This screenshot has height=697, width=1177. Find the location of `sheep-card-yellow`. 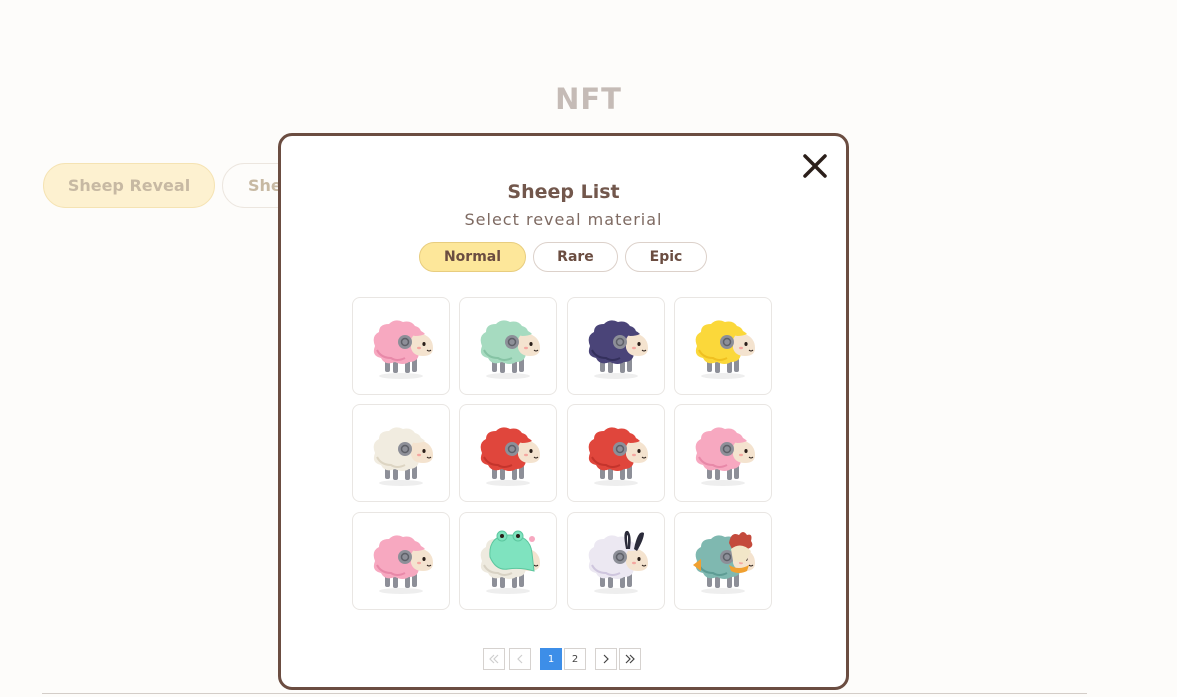

sheep-card-yellow is located at coordinates (723, 346).